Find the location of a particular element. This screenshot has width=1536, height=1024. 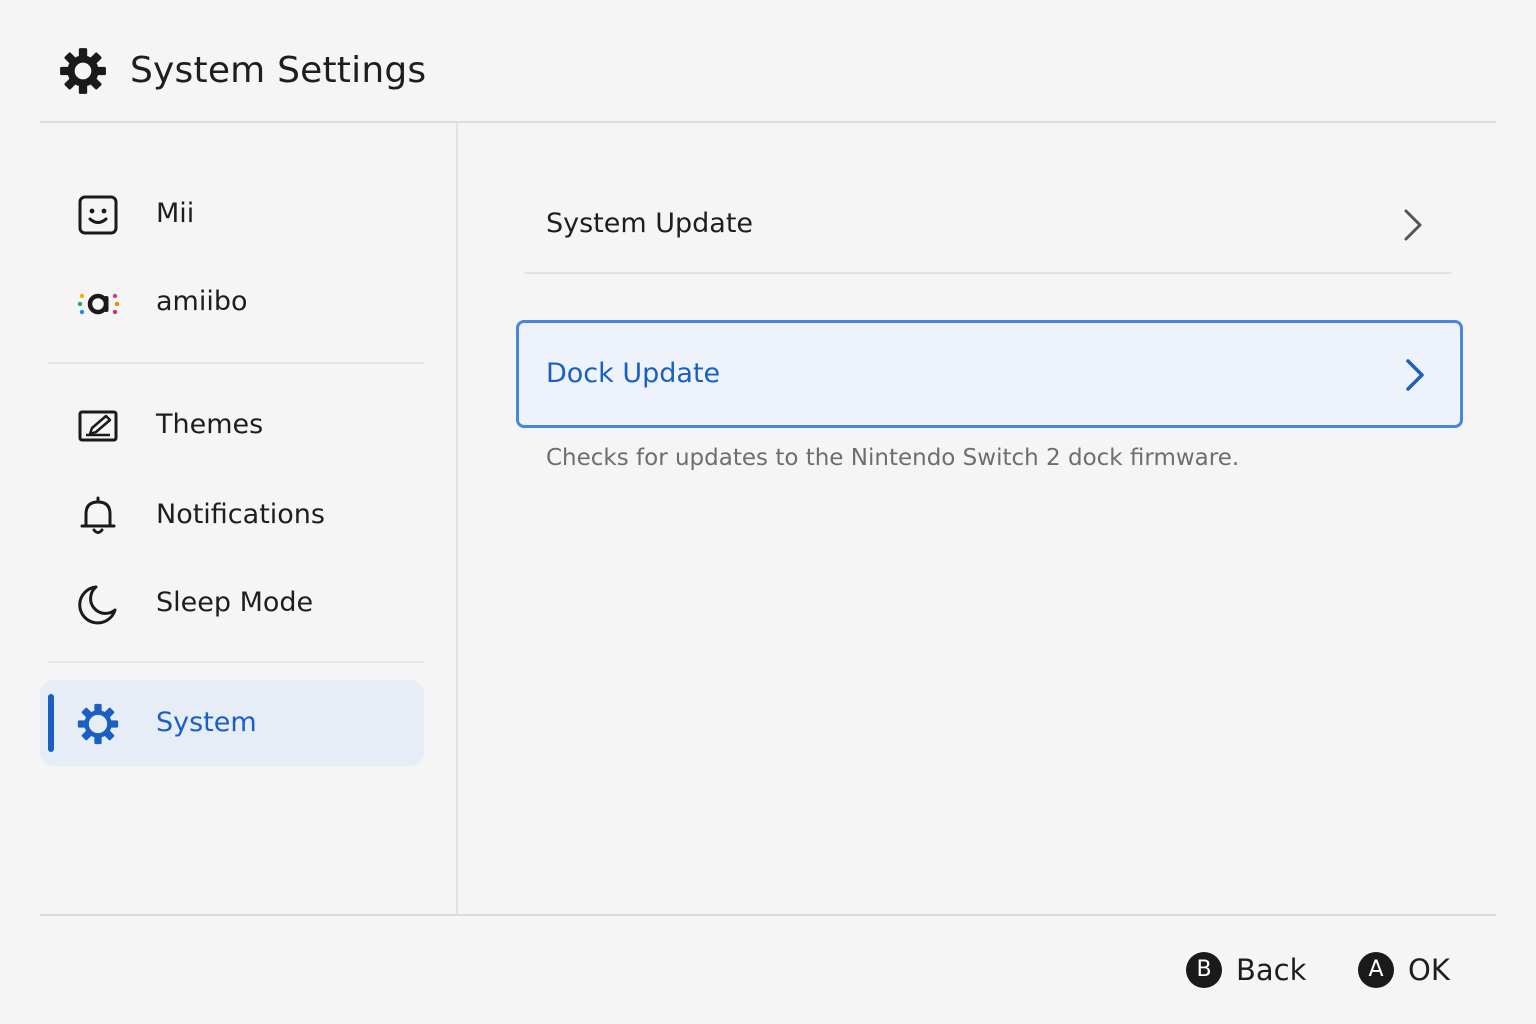

ok-button: A OK is located at coordinates (1408, 971).